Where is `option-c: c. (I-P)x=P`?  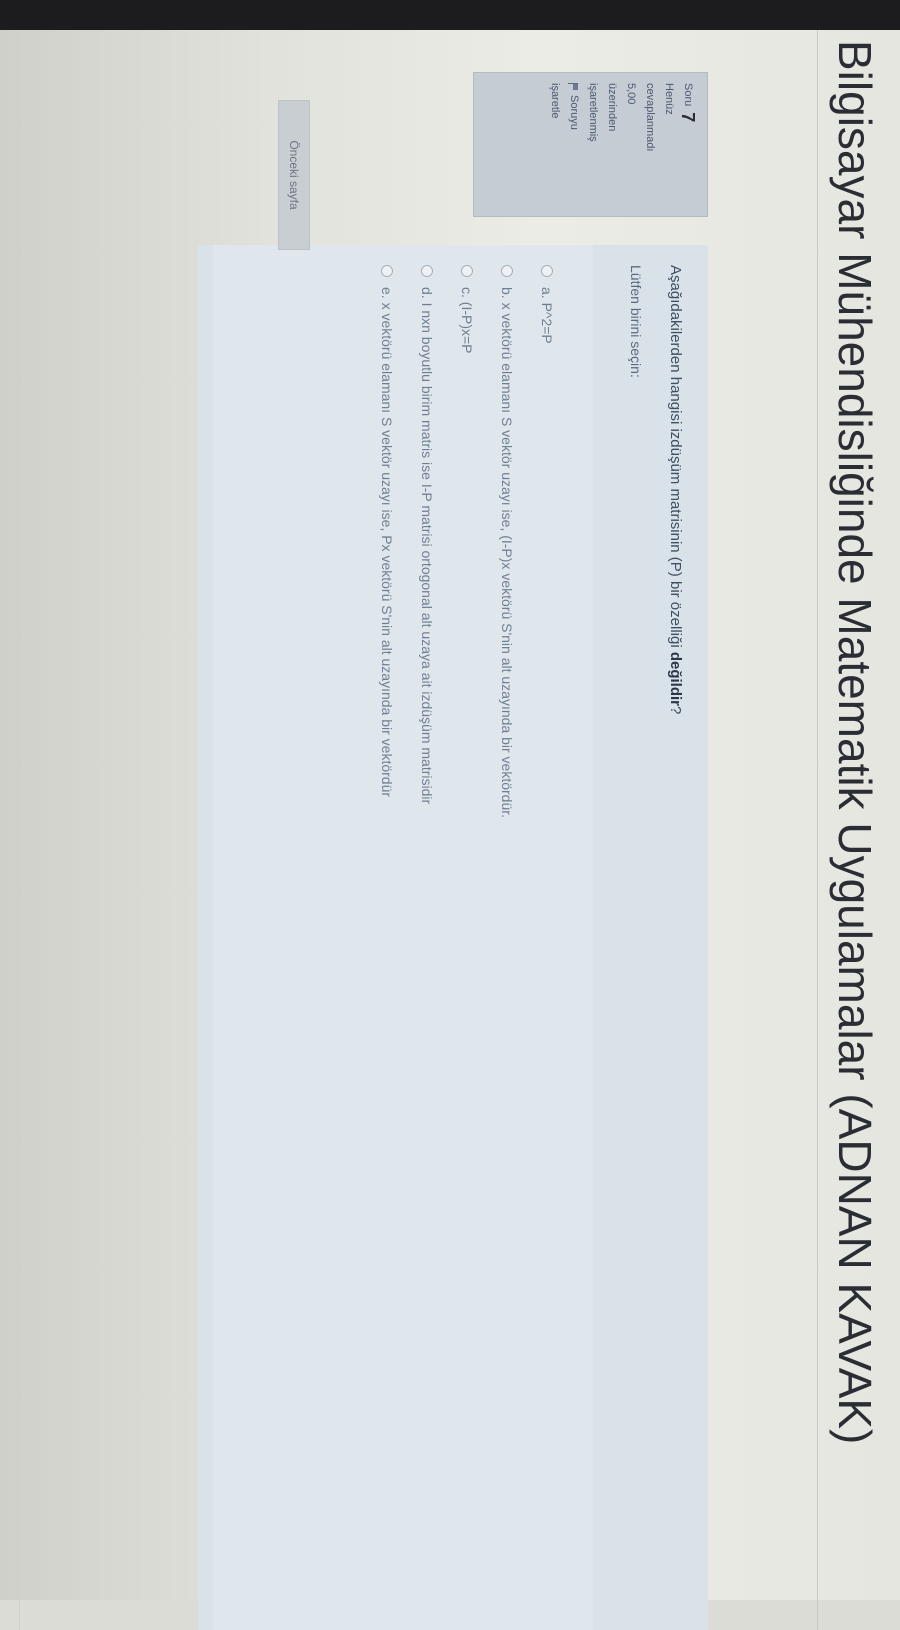 option-c: c. (I-P)x=P is located at coordinates (467, 309).